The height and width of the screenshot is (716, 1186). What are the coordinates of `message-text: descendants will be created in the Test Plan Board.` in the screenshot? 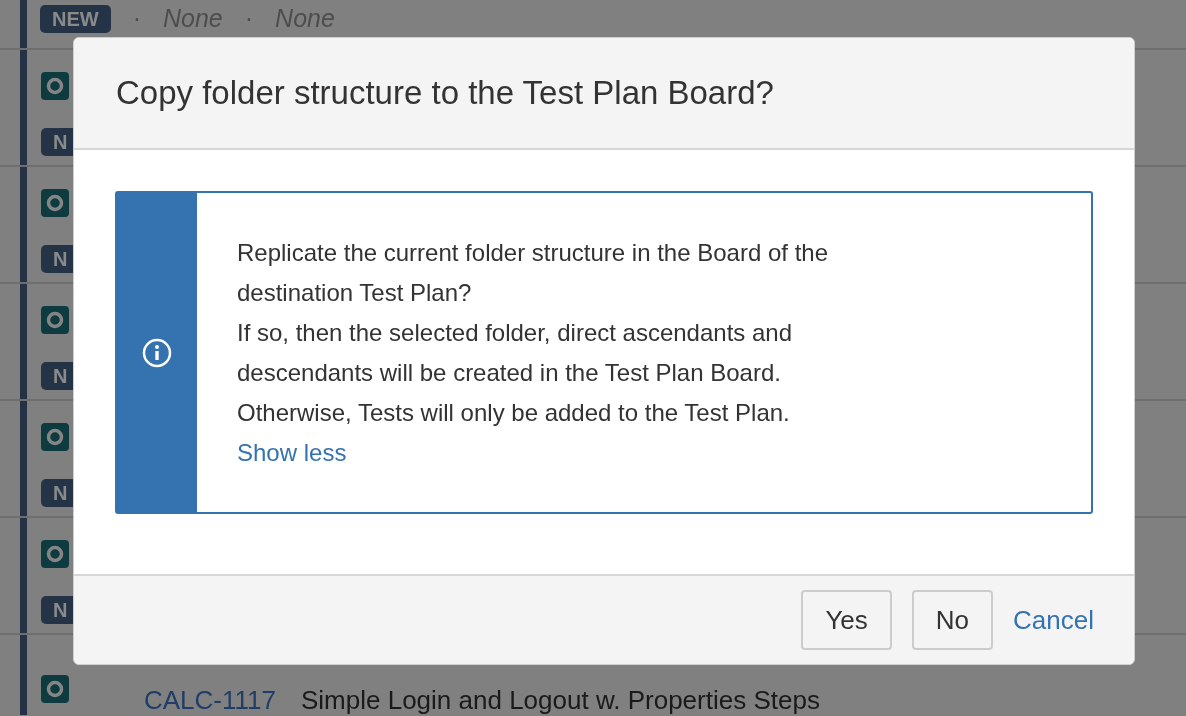 It's located at (509, 373).